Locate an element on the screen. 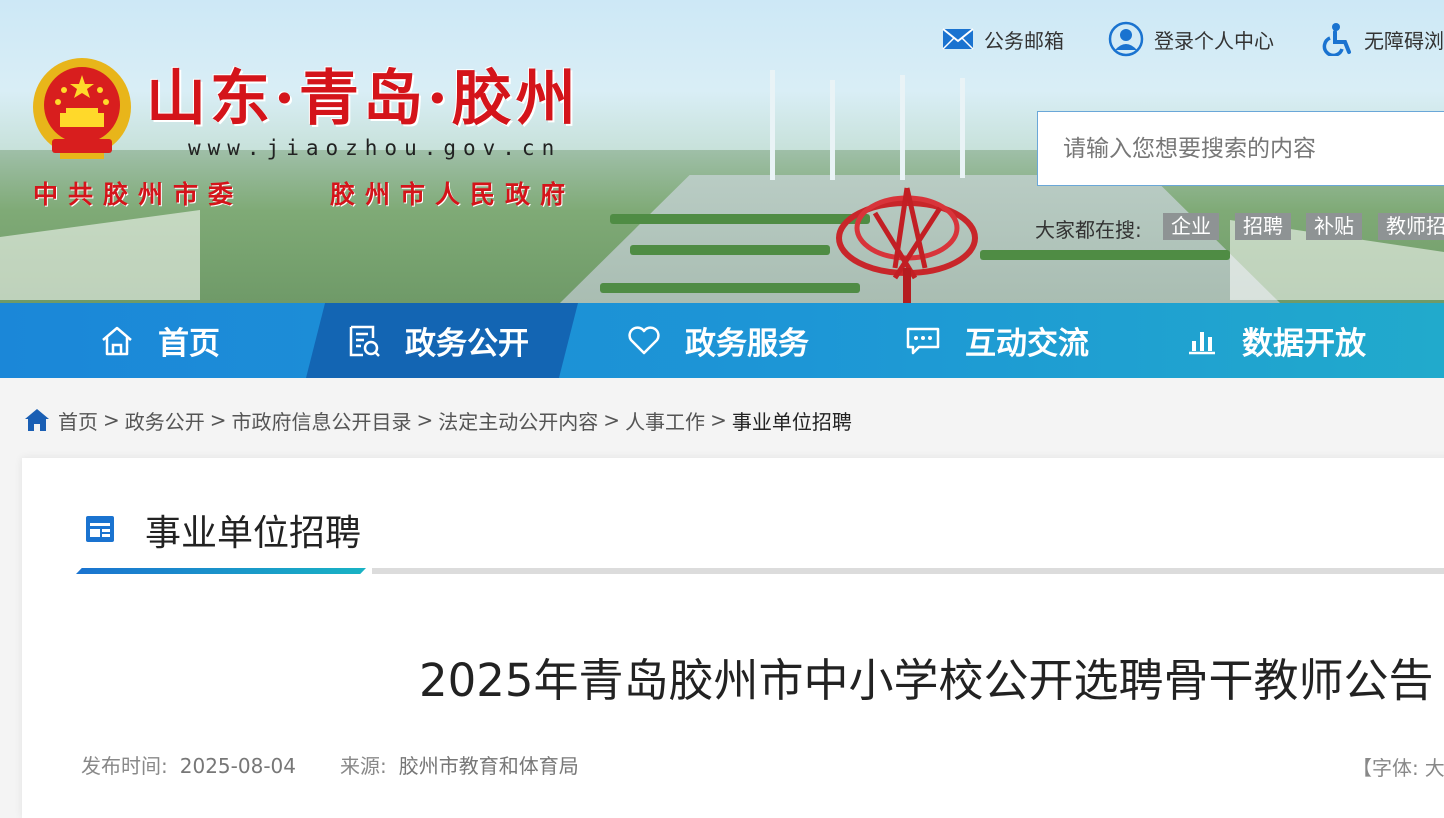 The height and width of the screenshot is (818, 1444). hot-tag: 补贴 is located at coordinates (1334, 226).